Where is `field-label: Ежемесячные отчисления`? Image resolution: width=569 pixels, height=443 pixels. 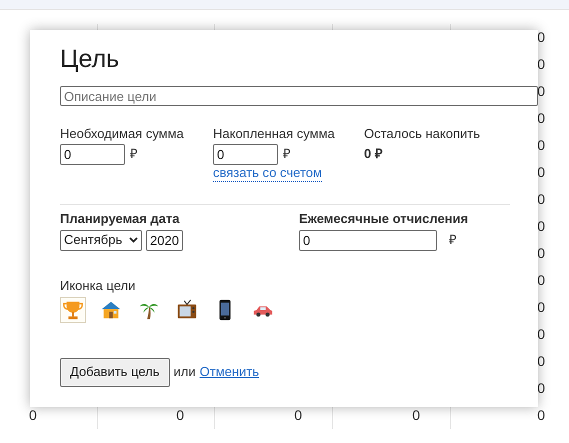
field-label: Ежемесячные отчисления is located at coordinates (383, 218).